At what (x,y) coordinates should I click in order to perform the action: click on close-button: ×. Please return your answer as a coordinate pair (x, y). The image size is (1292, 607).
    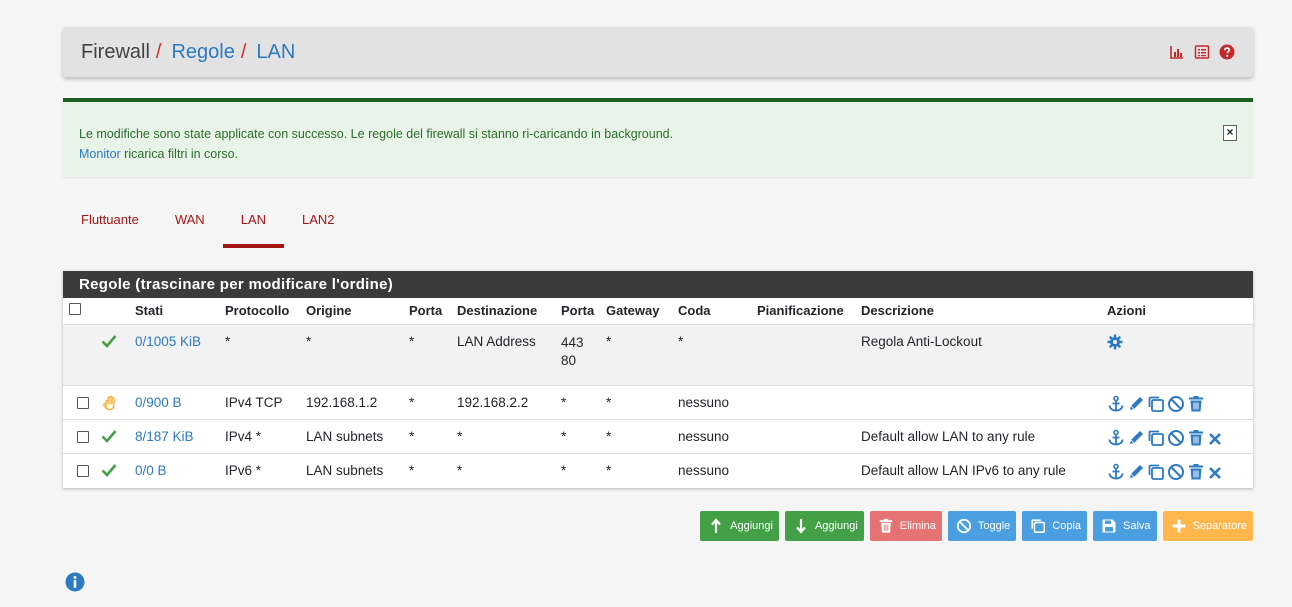
    Looking at the image, I should click on (1230, 133).